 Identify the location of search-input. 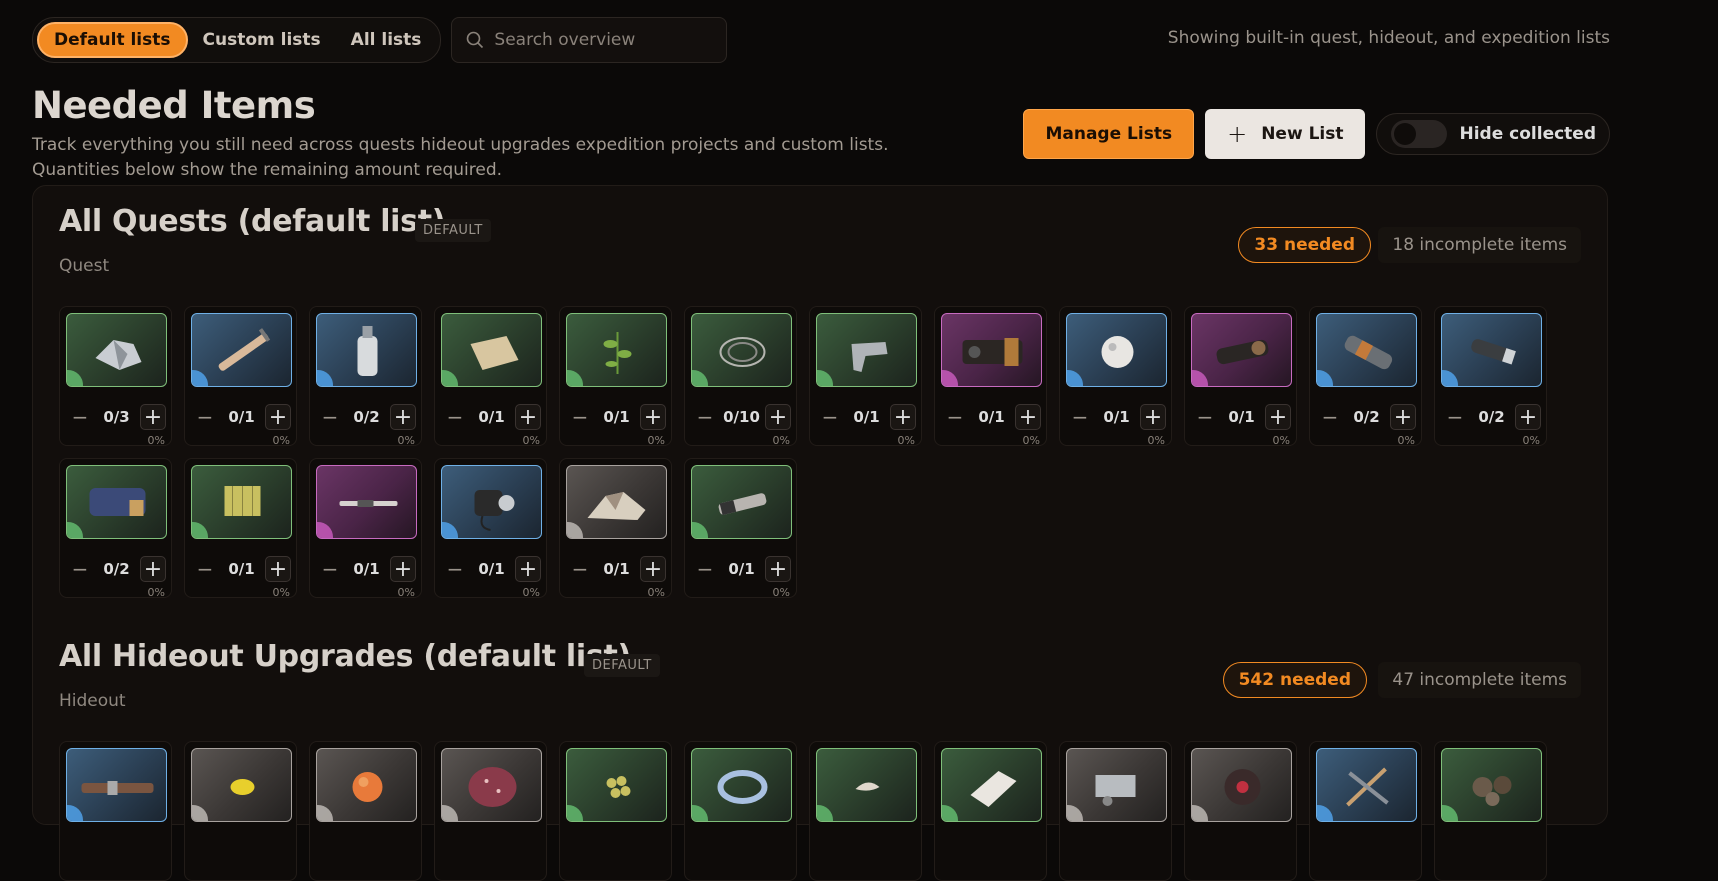
(604, 40).